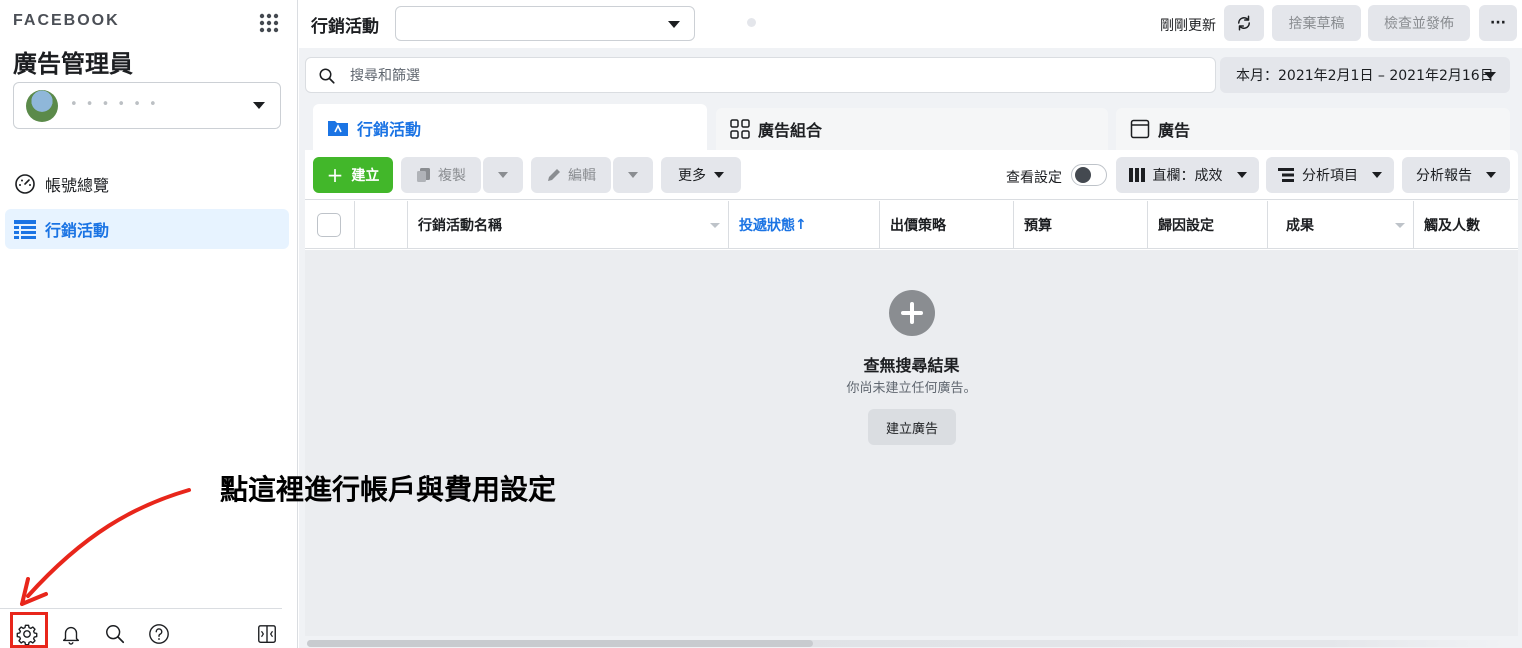  Describe the element at coordinates (560, 643) in the screenshot. I see `scrollbar-thumb` at that location.